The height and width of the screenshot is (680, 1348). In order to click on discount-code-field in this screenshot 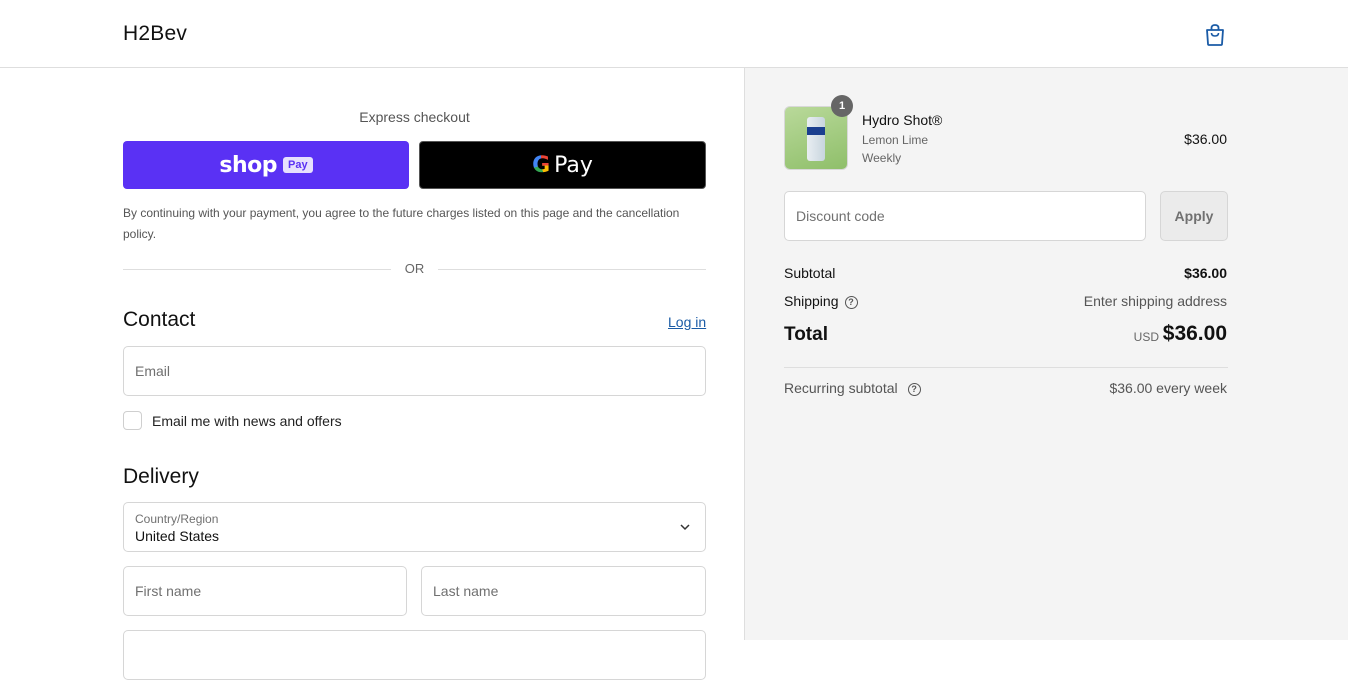, I will do `click(965, 216)`.